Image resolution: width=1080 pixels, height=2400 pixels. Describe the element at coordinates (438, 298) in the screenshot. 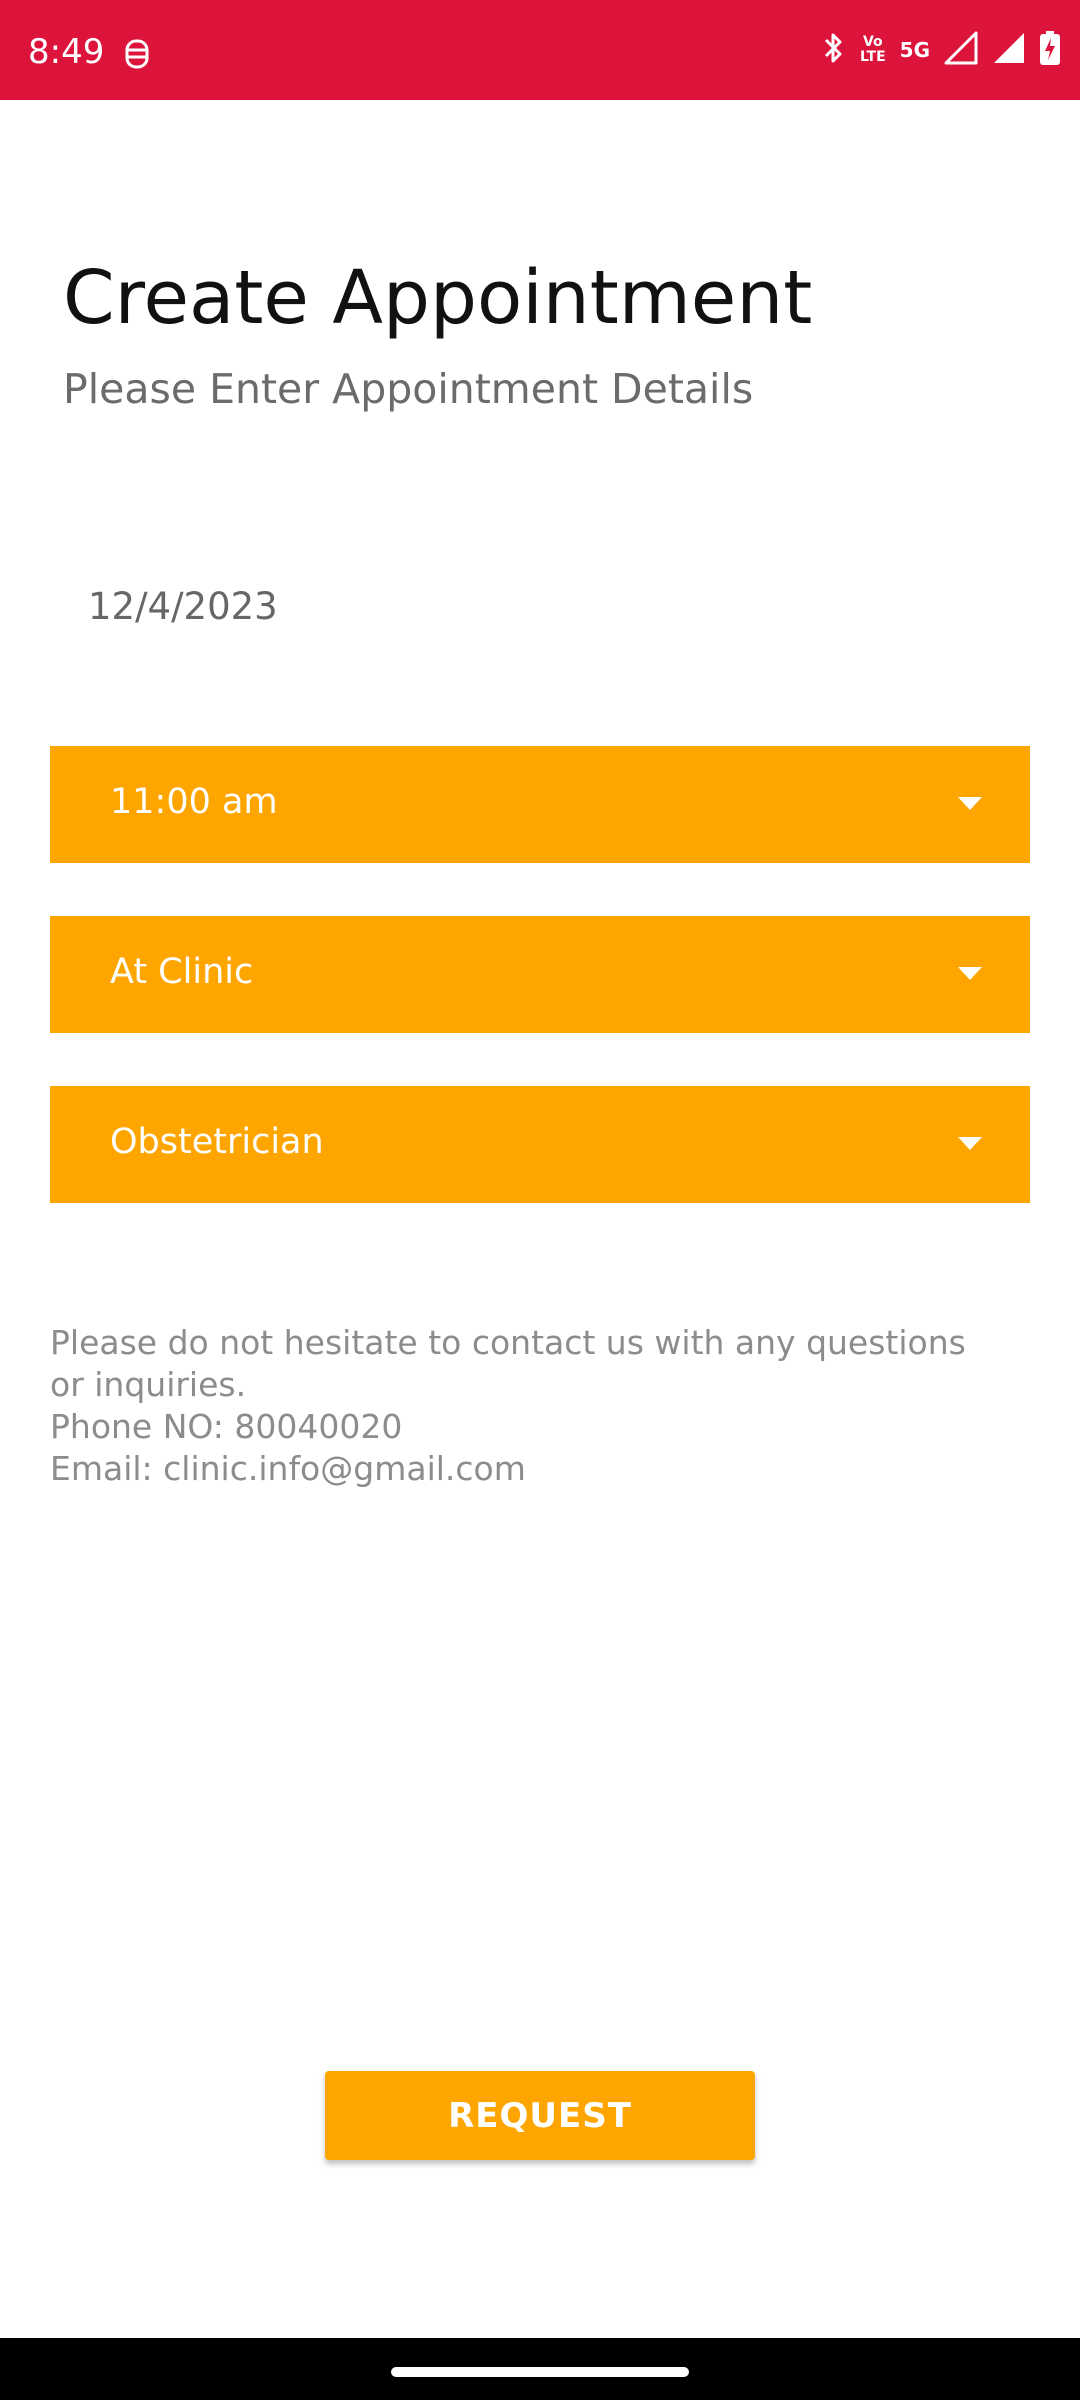

I see `page-title: Create Appointment` at that location.